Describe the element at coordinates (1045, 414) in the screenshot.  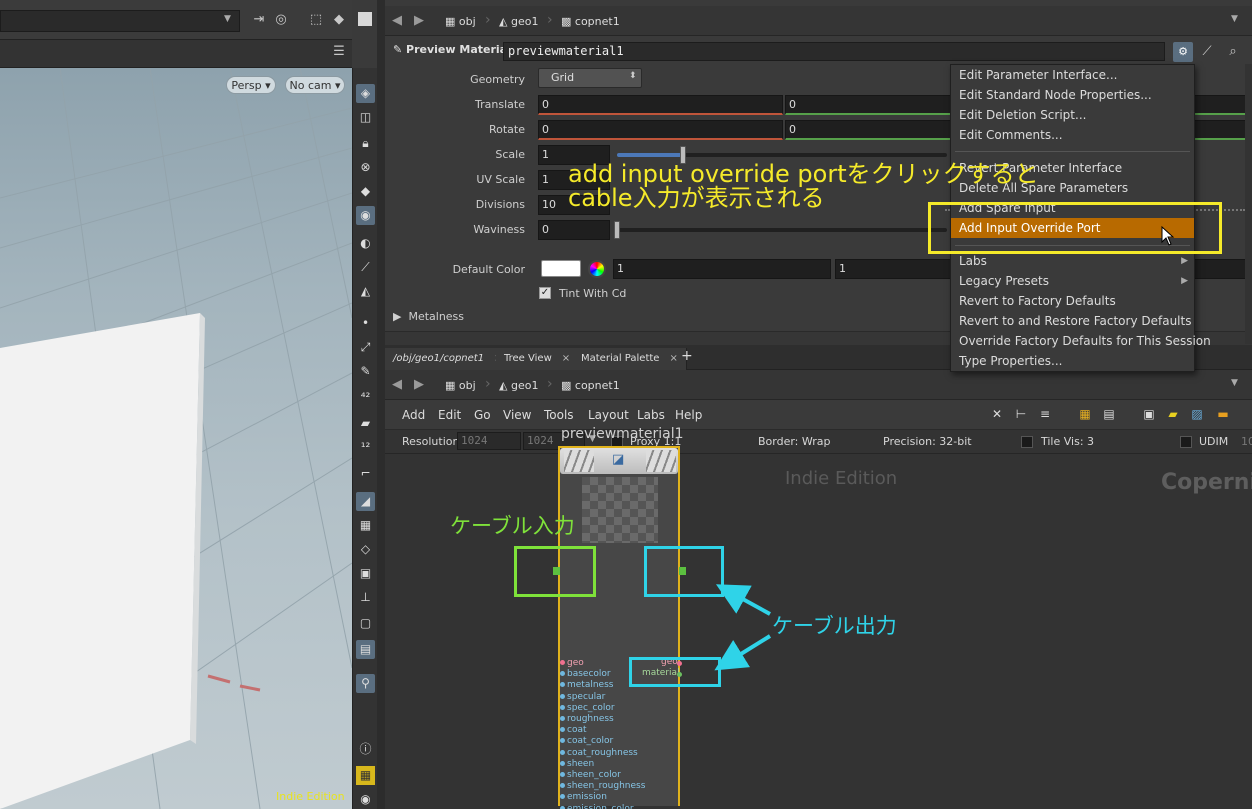
I see `list-icon: ≡` at that location.